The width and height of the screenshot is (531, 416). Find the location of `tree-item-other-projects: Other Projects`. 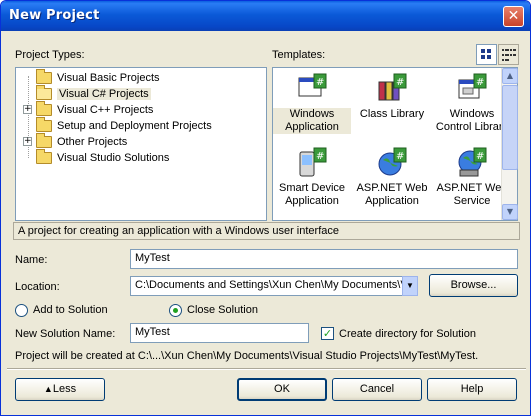

tree-item-other-projects: Other Projects is located at coordinates (82, 141).